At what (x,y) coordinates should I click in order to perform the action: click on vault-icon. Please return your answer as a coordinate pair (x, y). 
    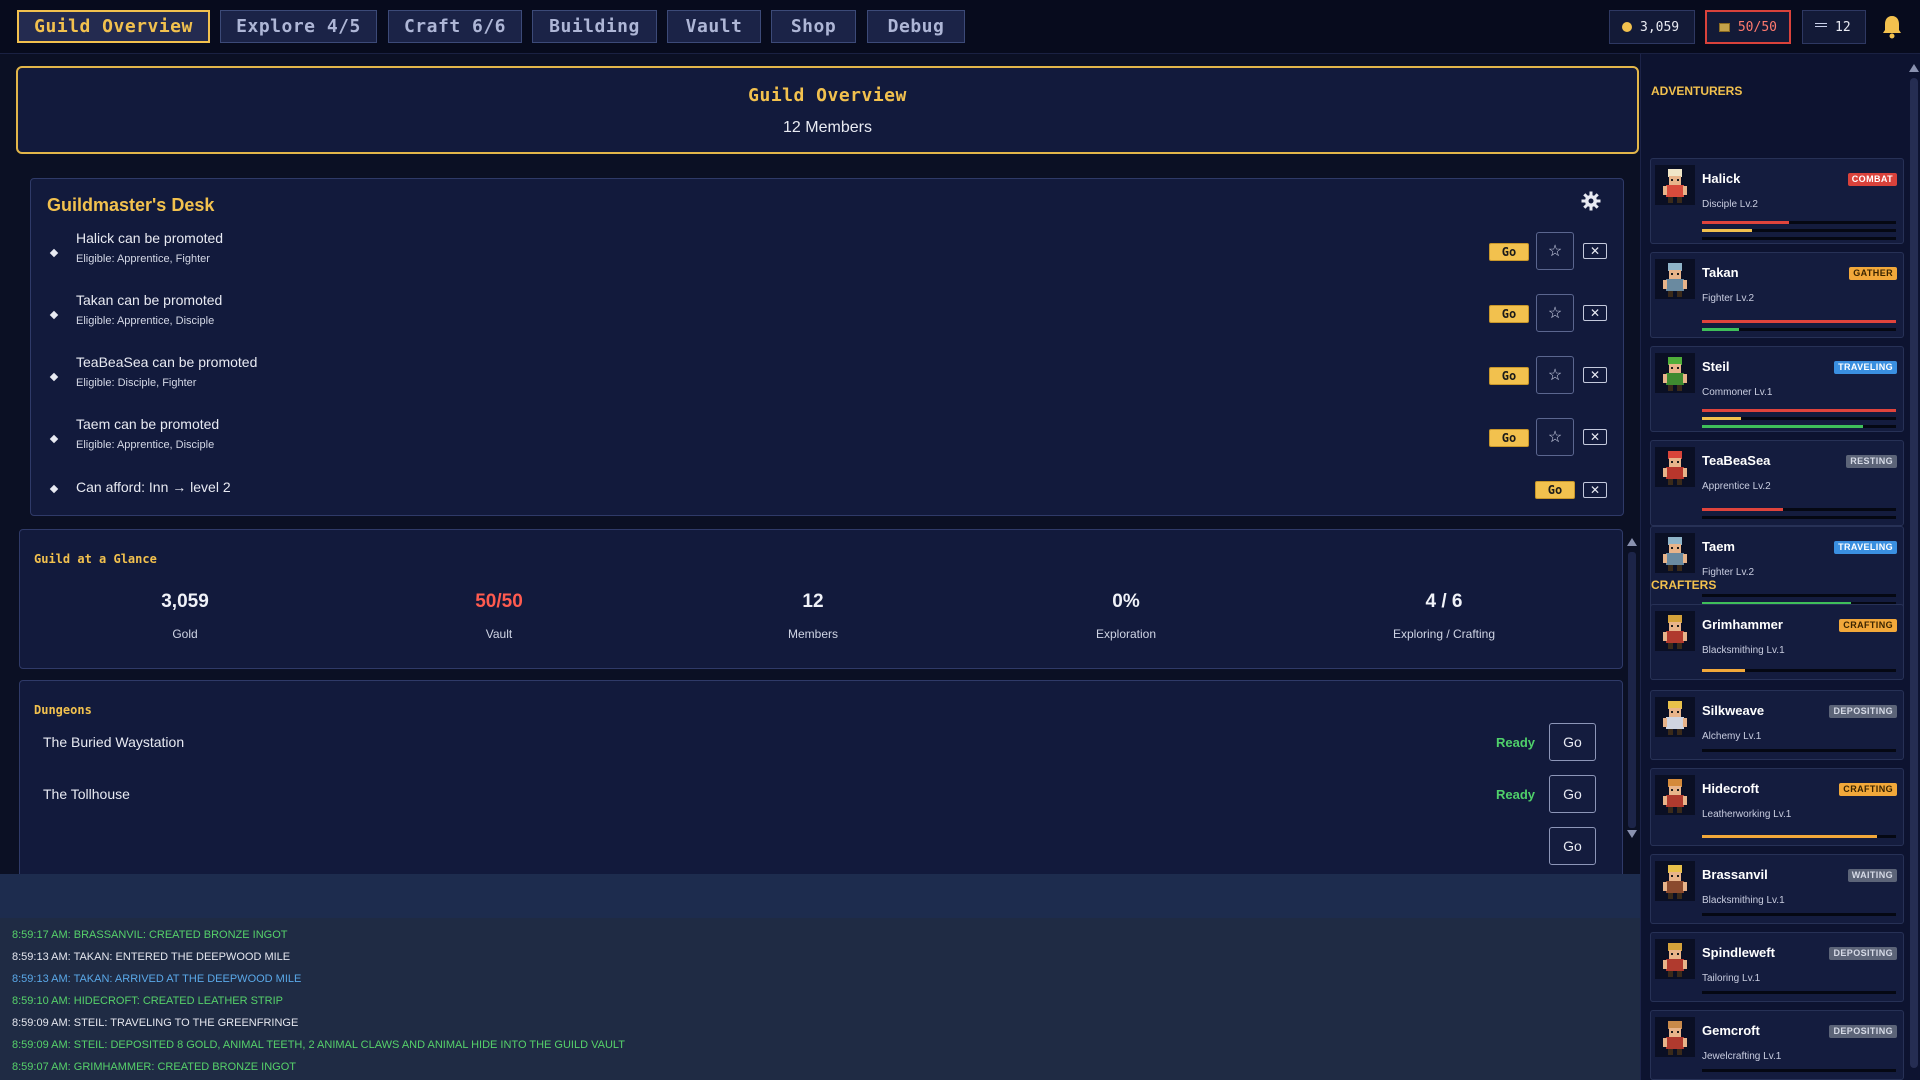
    Looking at the image, I should click on (1724, 27).